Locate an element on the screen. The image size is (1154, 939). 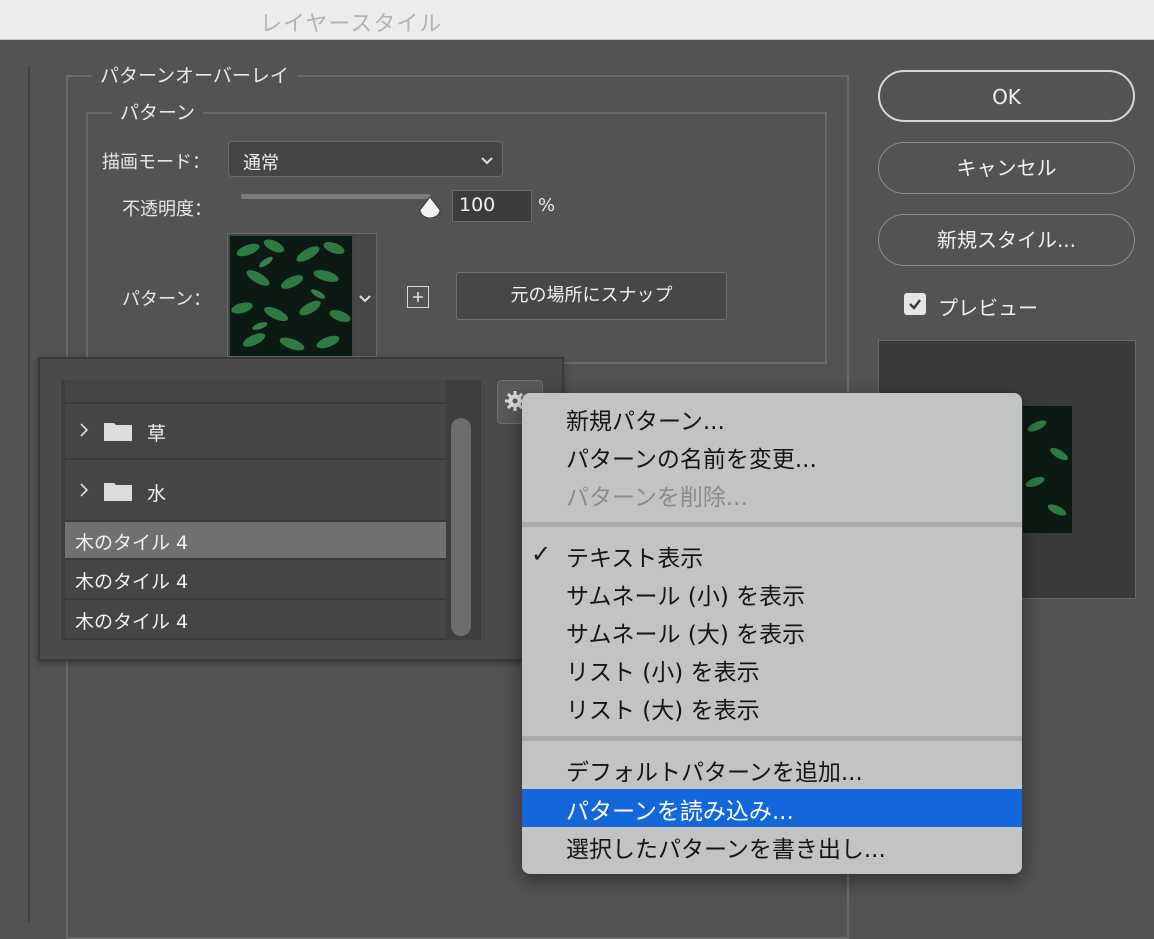
title-bar: レイヤースタイル is located at coordinates (577, 20).